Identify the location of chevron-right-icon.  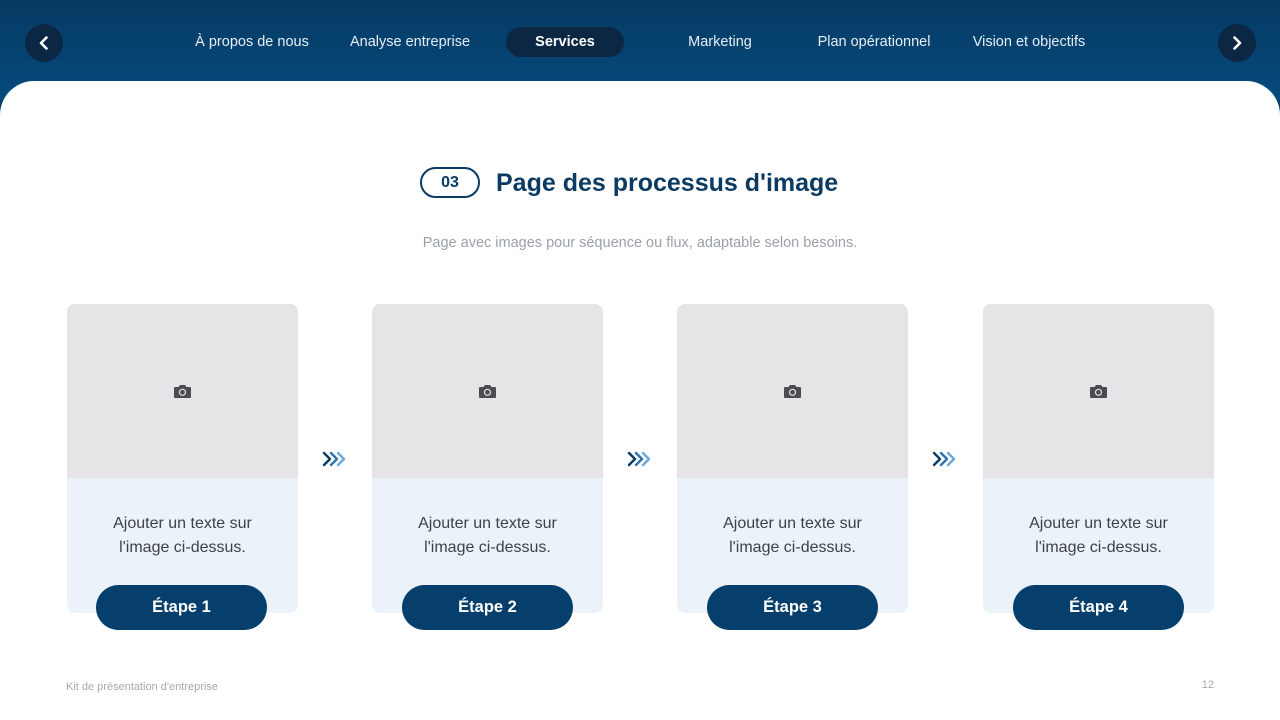
(1237, 43).